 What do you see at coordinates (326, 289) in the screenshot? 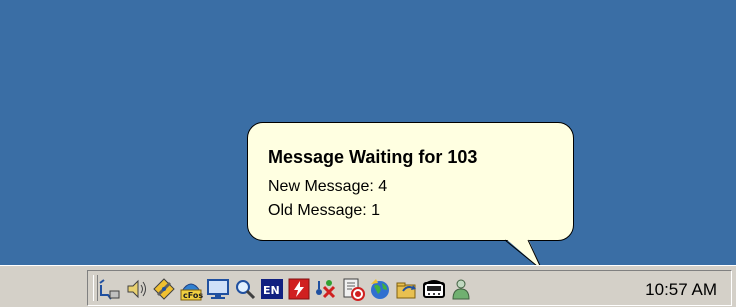
I see `network-tools-icon` at bounding box center [326, 289].